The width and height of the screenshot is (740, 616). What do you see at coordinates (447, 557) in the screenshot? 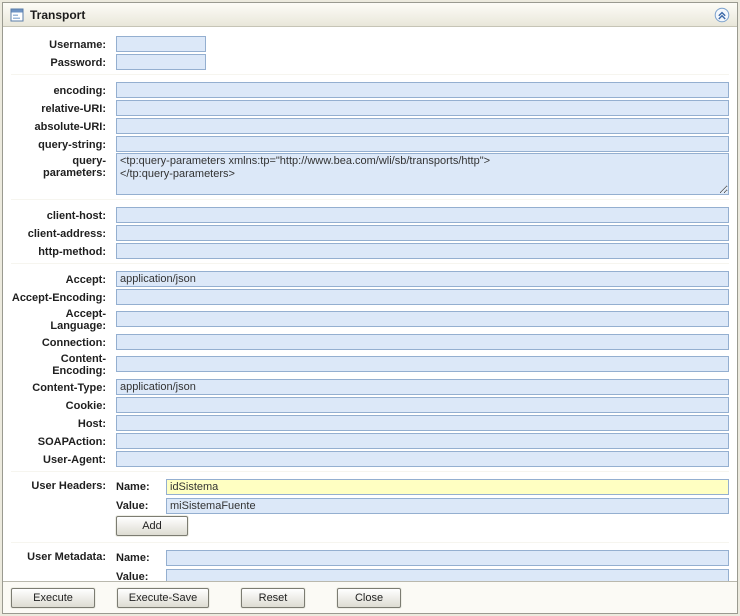
I see `user-metadata-name-field` at bounding box center [447, 557].